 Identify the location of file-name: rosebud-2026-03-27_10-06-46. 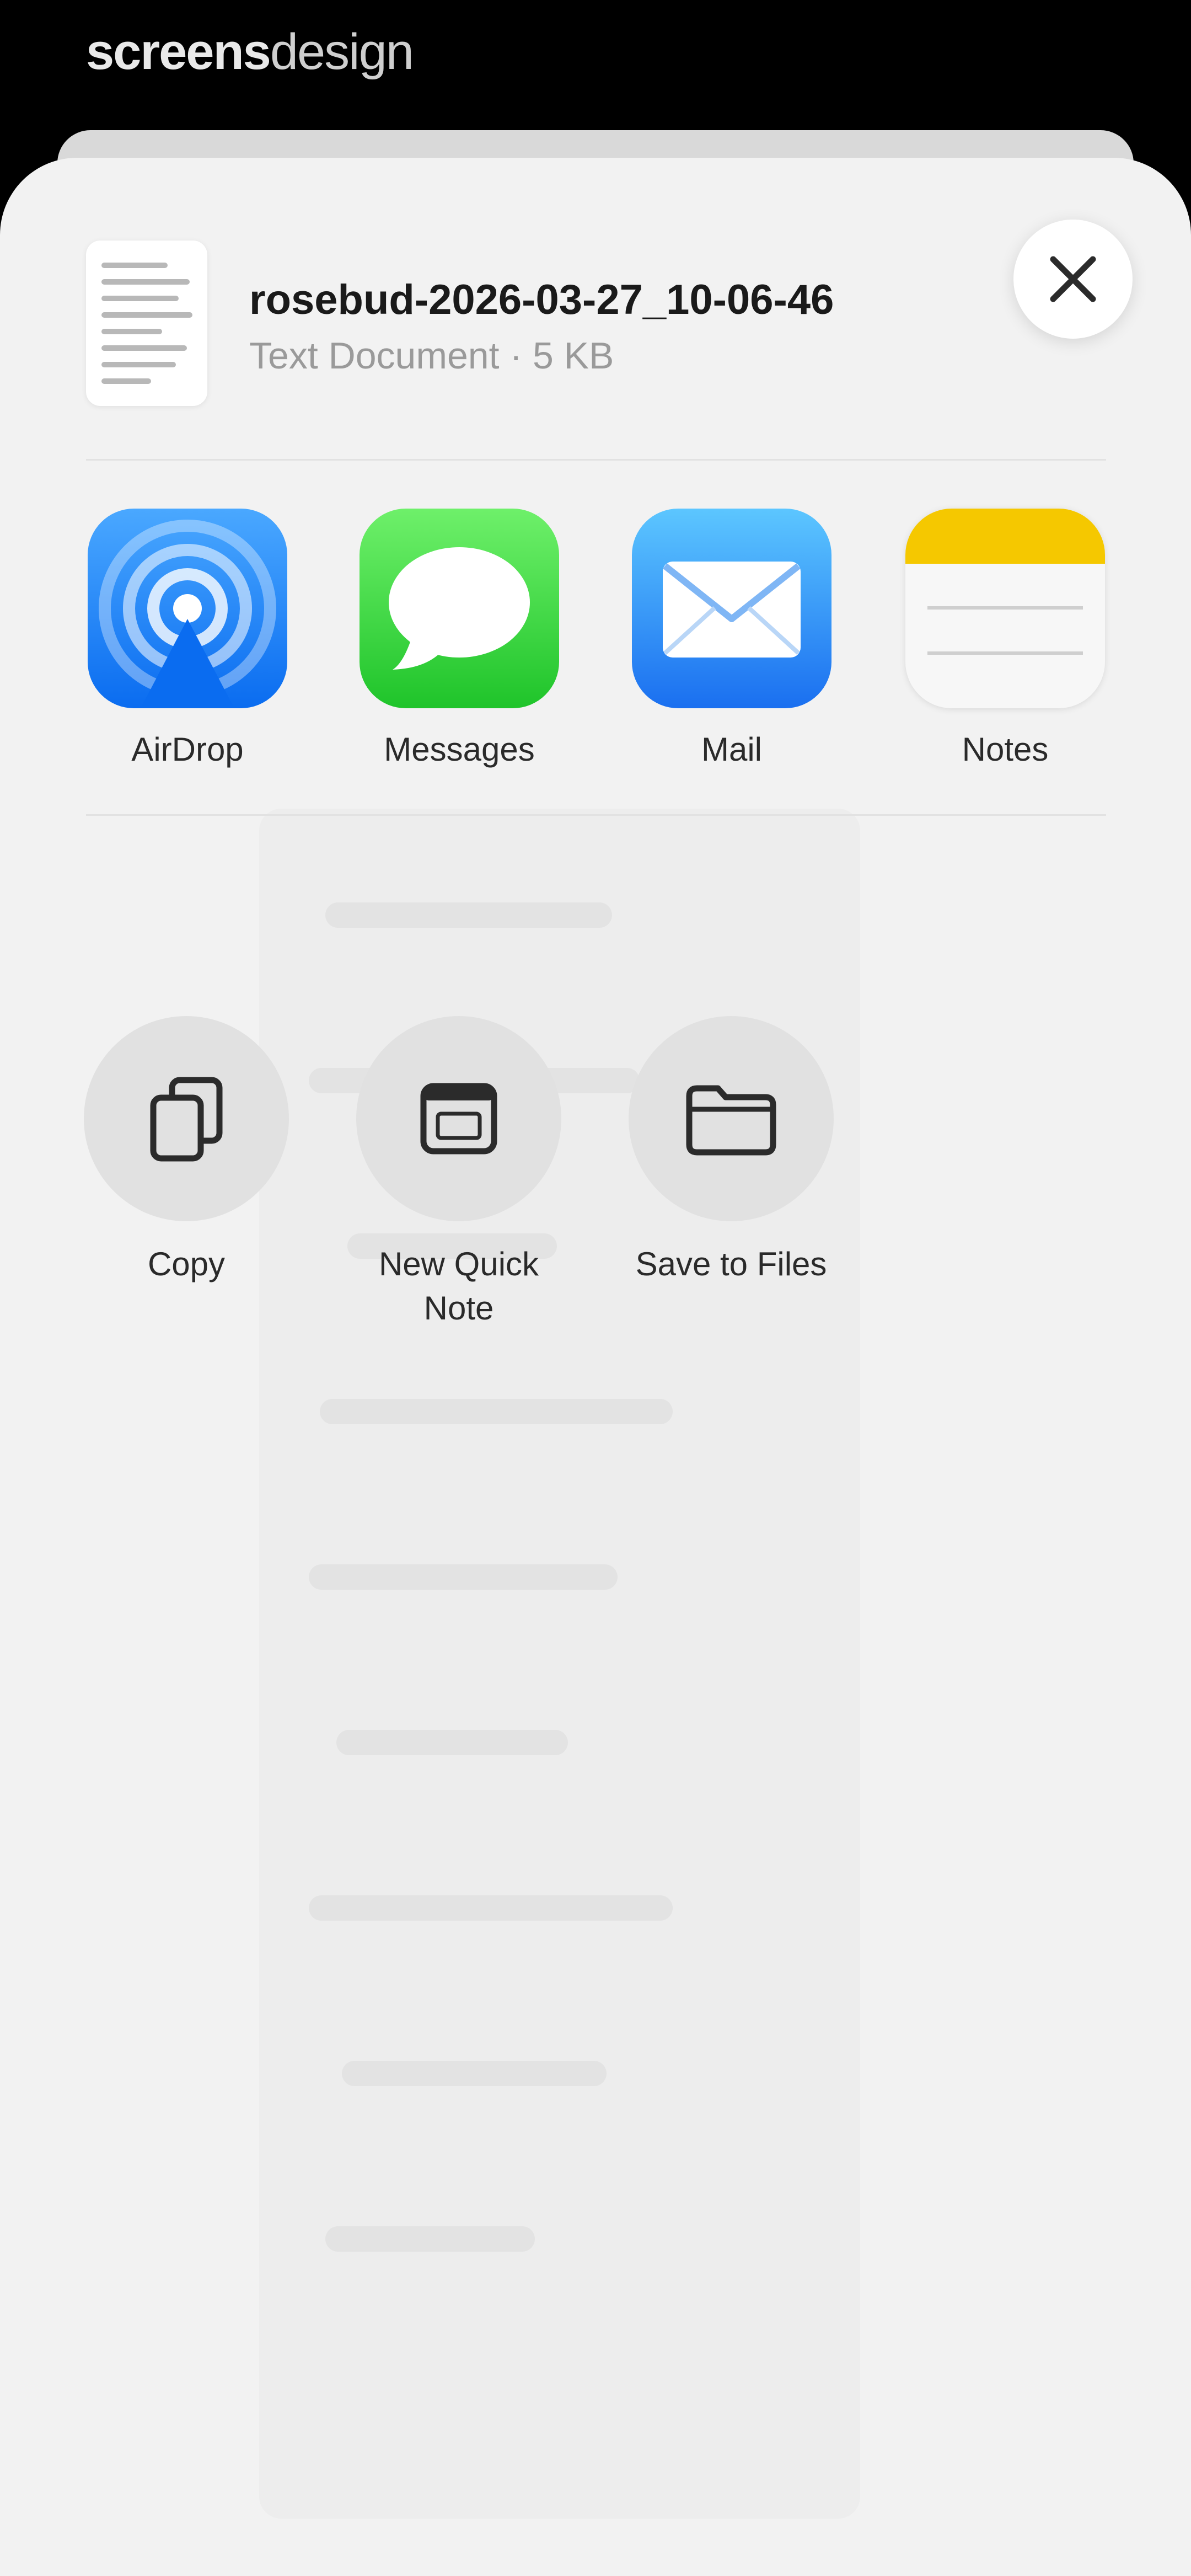
(541, 299).